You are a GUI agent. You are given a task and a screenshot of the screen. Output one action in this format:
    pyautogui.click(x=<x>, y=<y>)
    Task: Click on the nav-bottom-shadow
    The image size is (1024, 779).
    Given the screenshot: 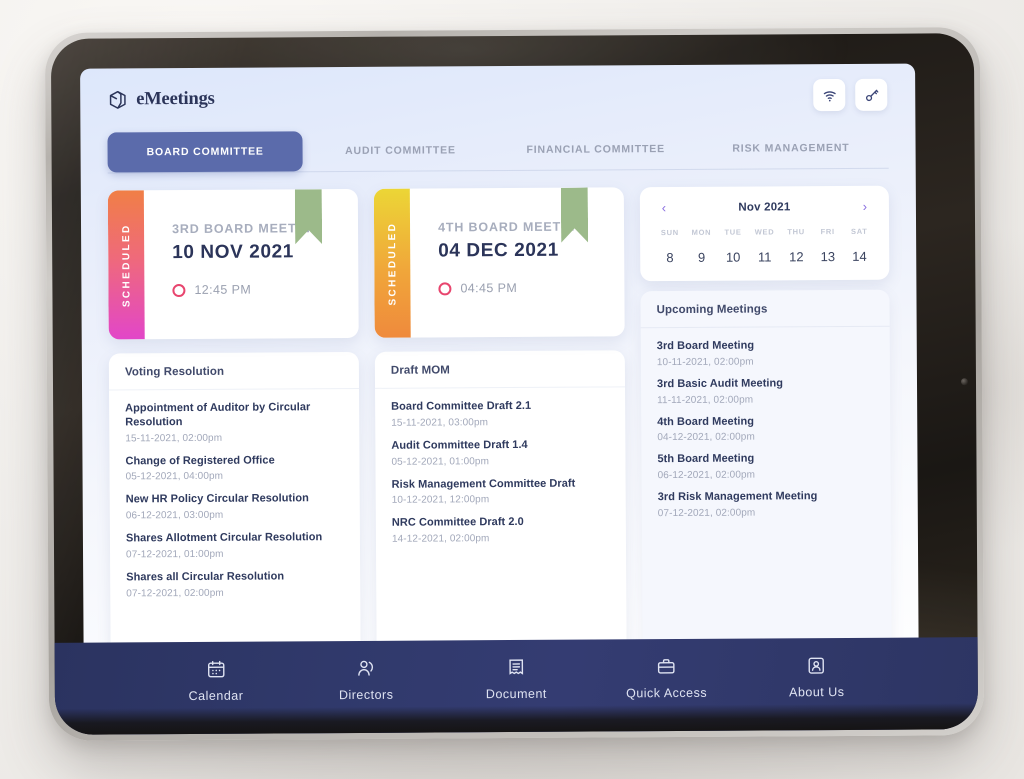 What is the action you would take?
    pyautogui.click(x=516, y=719)
    